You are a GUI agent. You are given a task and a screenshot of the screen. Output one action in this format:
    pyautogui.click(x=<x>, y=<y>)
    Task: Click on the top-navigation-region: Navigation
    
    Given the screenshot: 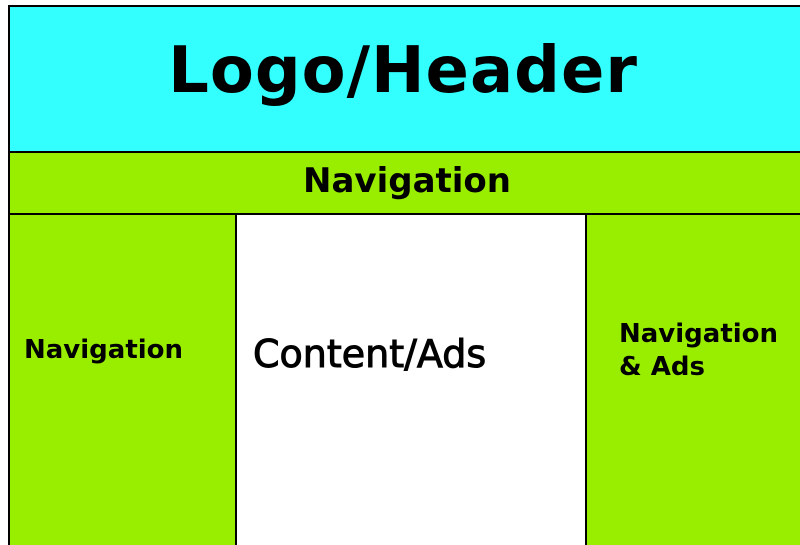 What is the action you would take?
    pyautogui.click(x=405, y=184)
    